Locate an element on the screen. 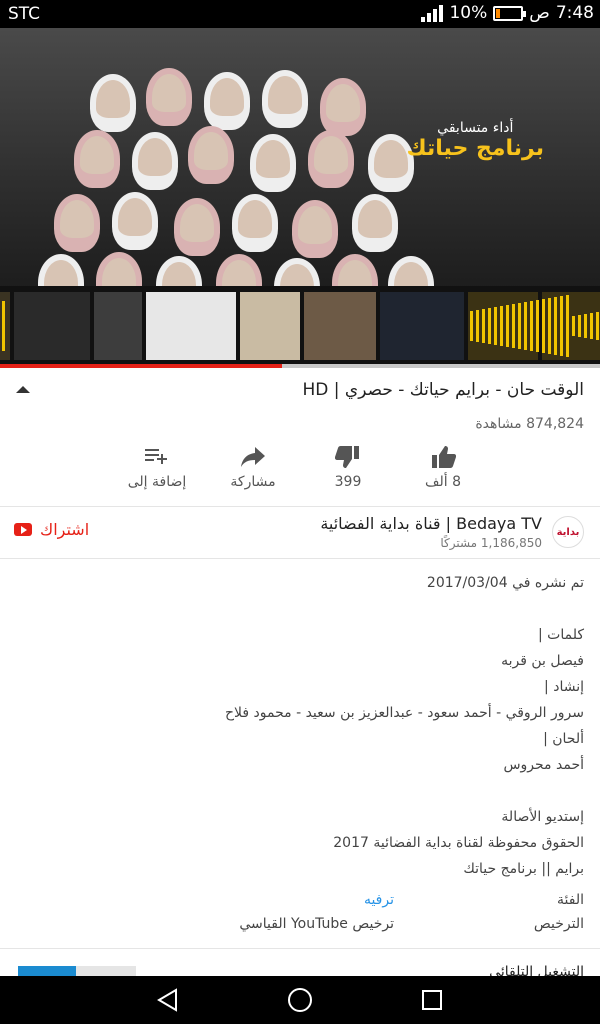  add-to-button: إضافة إلى is located at coordinates (157, 471).